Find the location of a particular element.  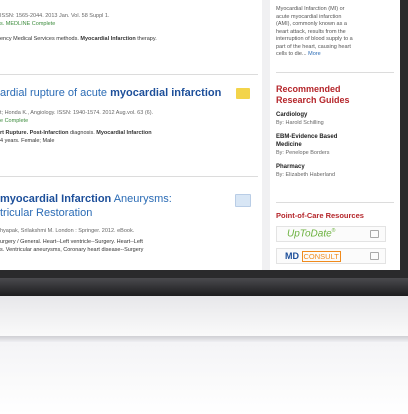

summary-line: Myocardial Infarction (MI) or is located at coordinates (310, 9).